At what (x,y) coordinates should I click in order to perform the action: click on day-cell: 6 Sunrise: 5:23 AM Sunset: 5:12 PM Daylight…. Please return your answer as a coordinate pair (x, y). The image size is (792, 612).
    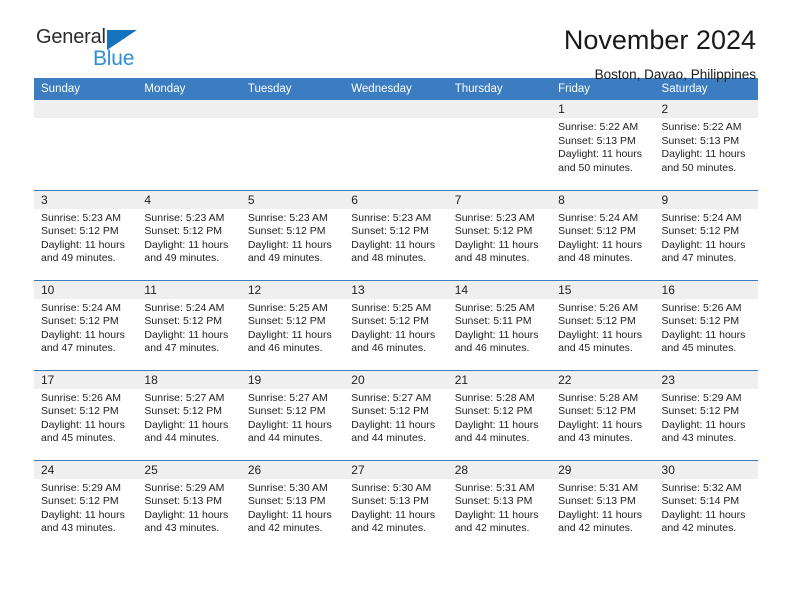
    Looking at the image, I should click on (396, 234).